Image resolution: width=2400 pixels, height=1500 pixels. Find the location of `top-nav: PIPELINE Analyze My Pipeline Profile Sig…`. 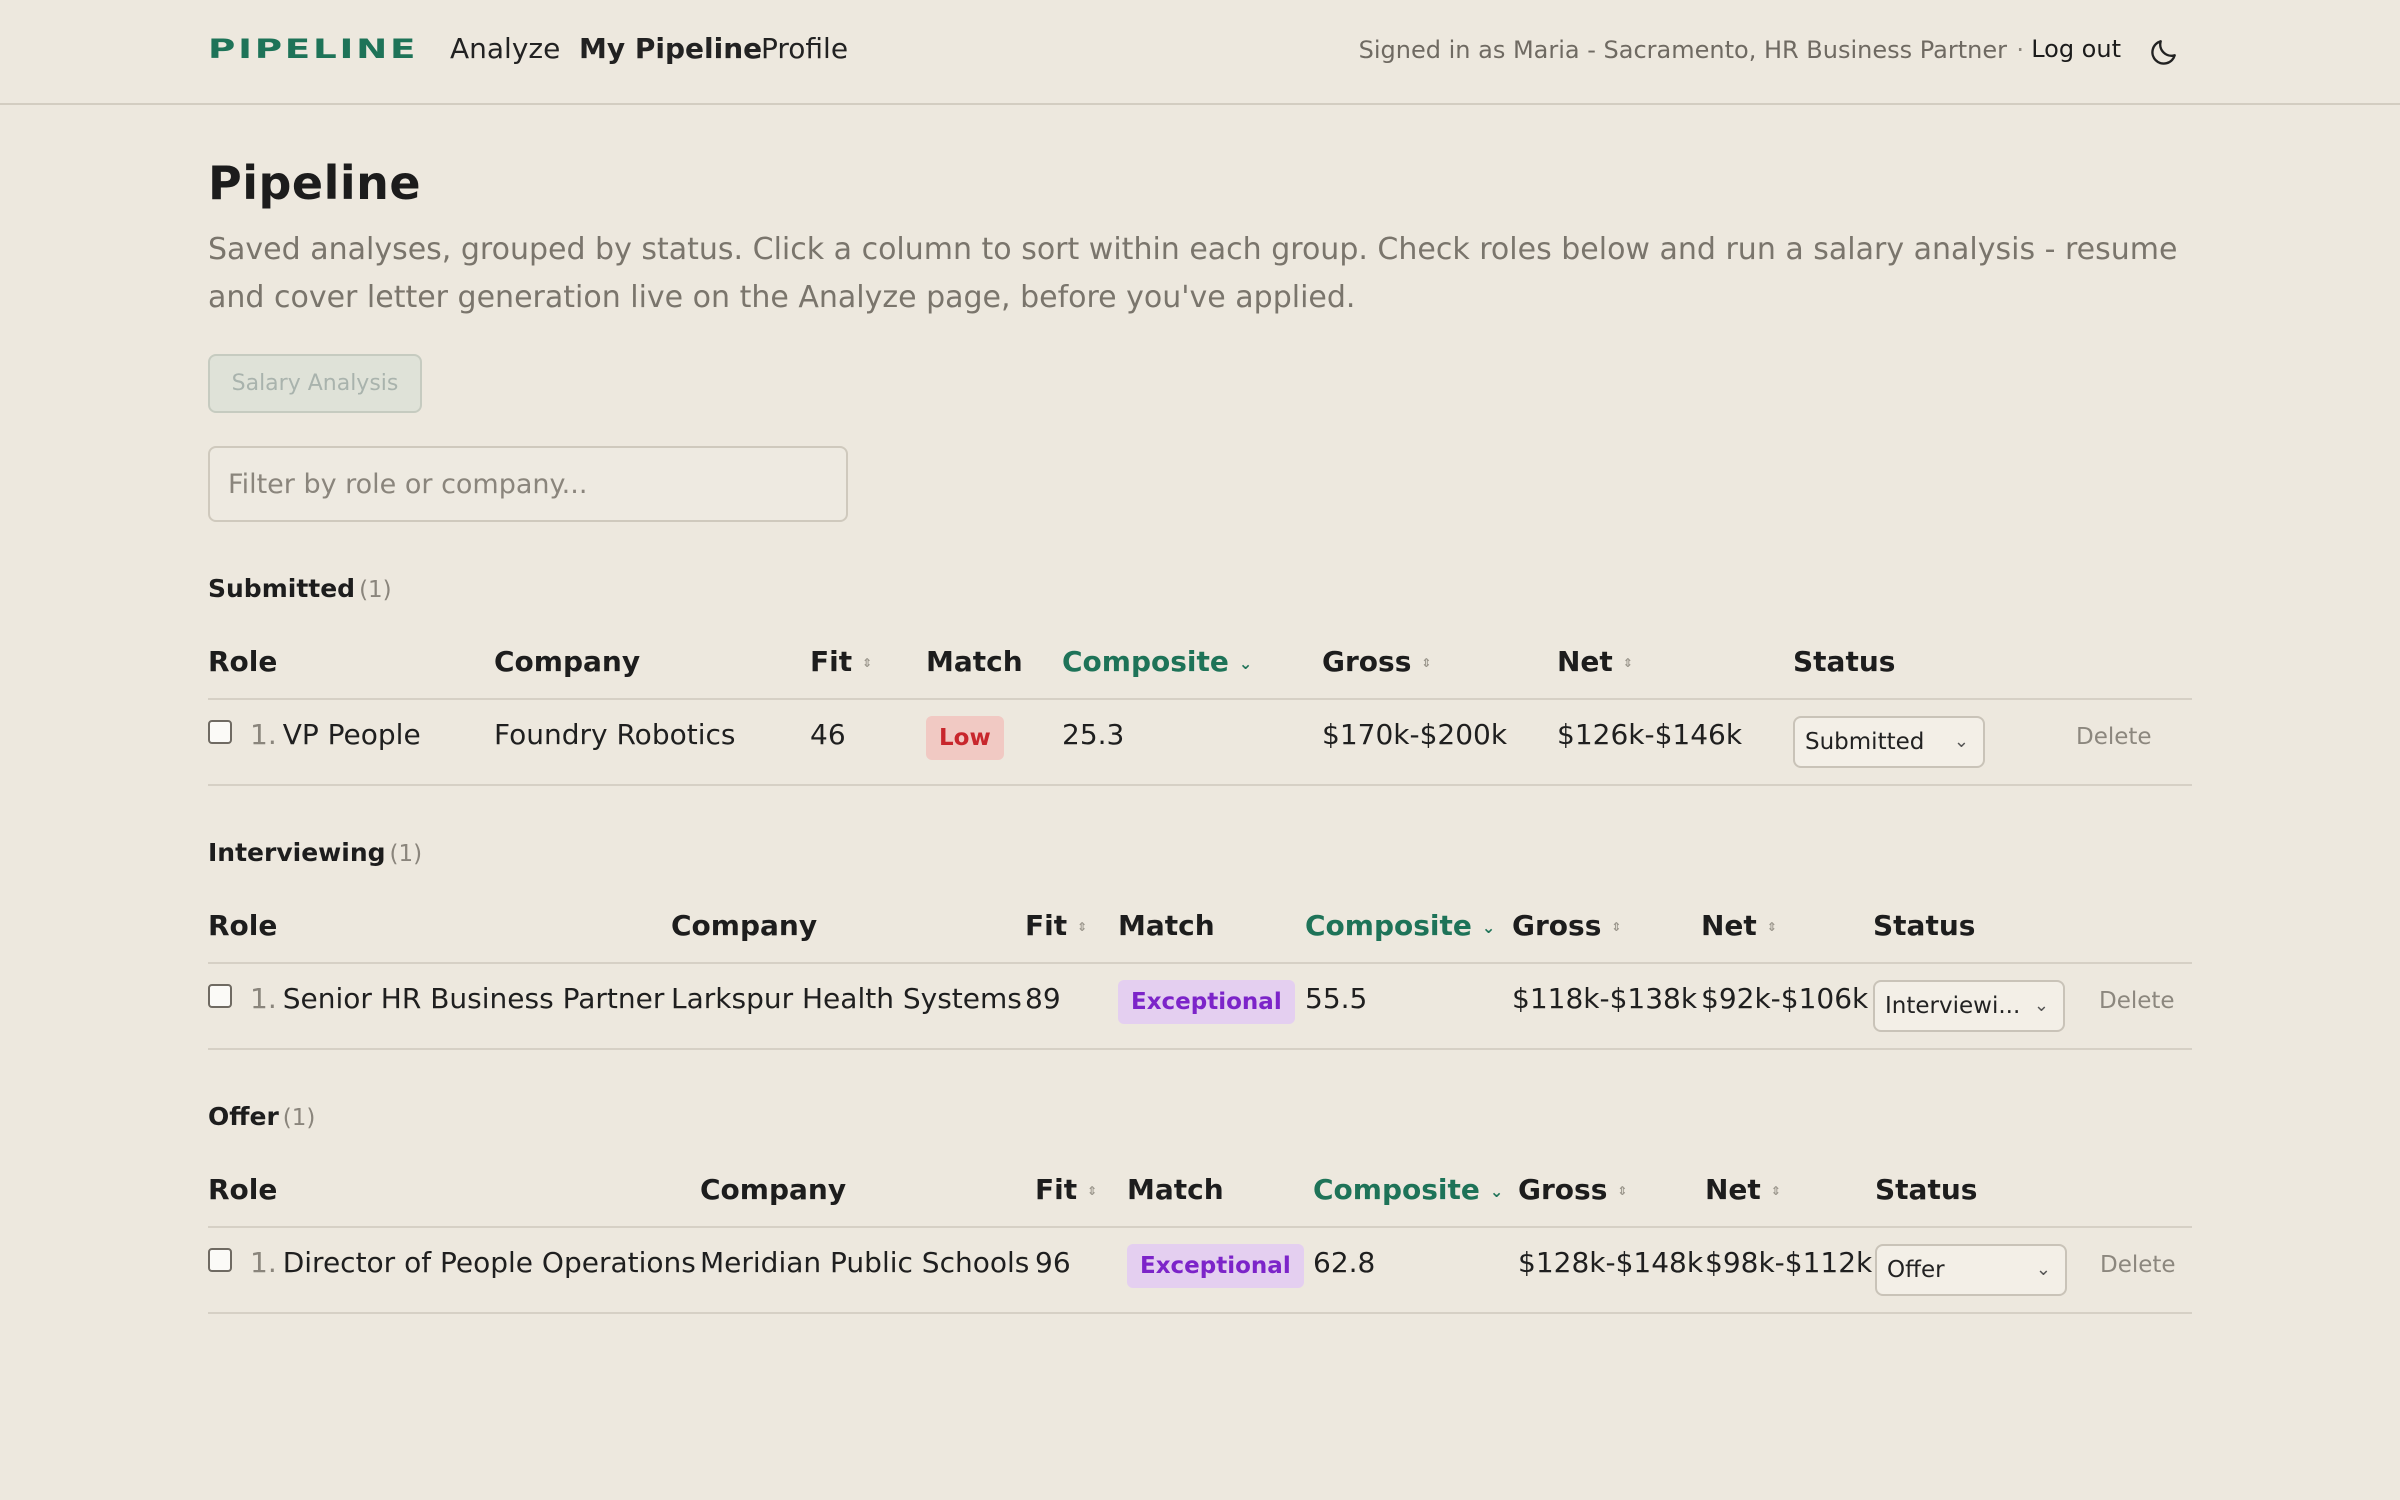

top-nav: PIPELINE Analyze My Pipeline Profile Sig… is located at coordinates (1200, 52).